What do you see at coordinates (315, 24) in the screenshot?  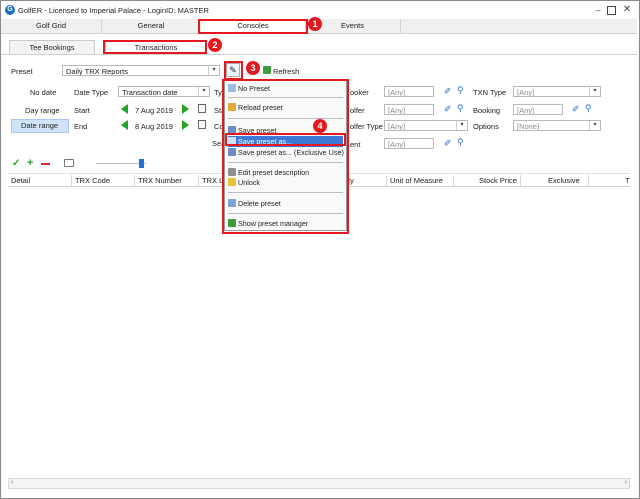 I see `step-badge-1: 1` at bounding box center [315, 24].